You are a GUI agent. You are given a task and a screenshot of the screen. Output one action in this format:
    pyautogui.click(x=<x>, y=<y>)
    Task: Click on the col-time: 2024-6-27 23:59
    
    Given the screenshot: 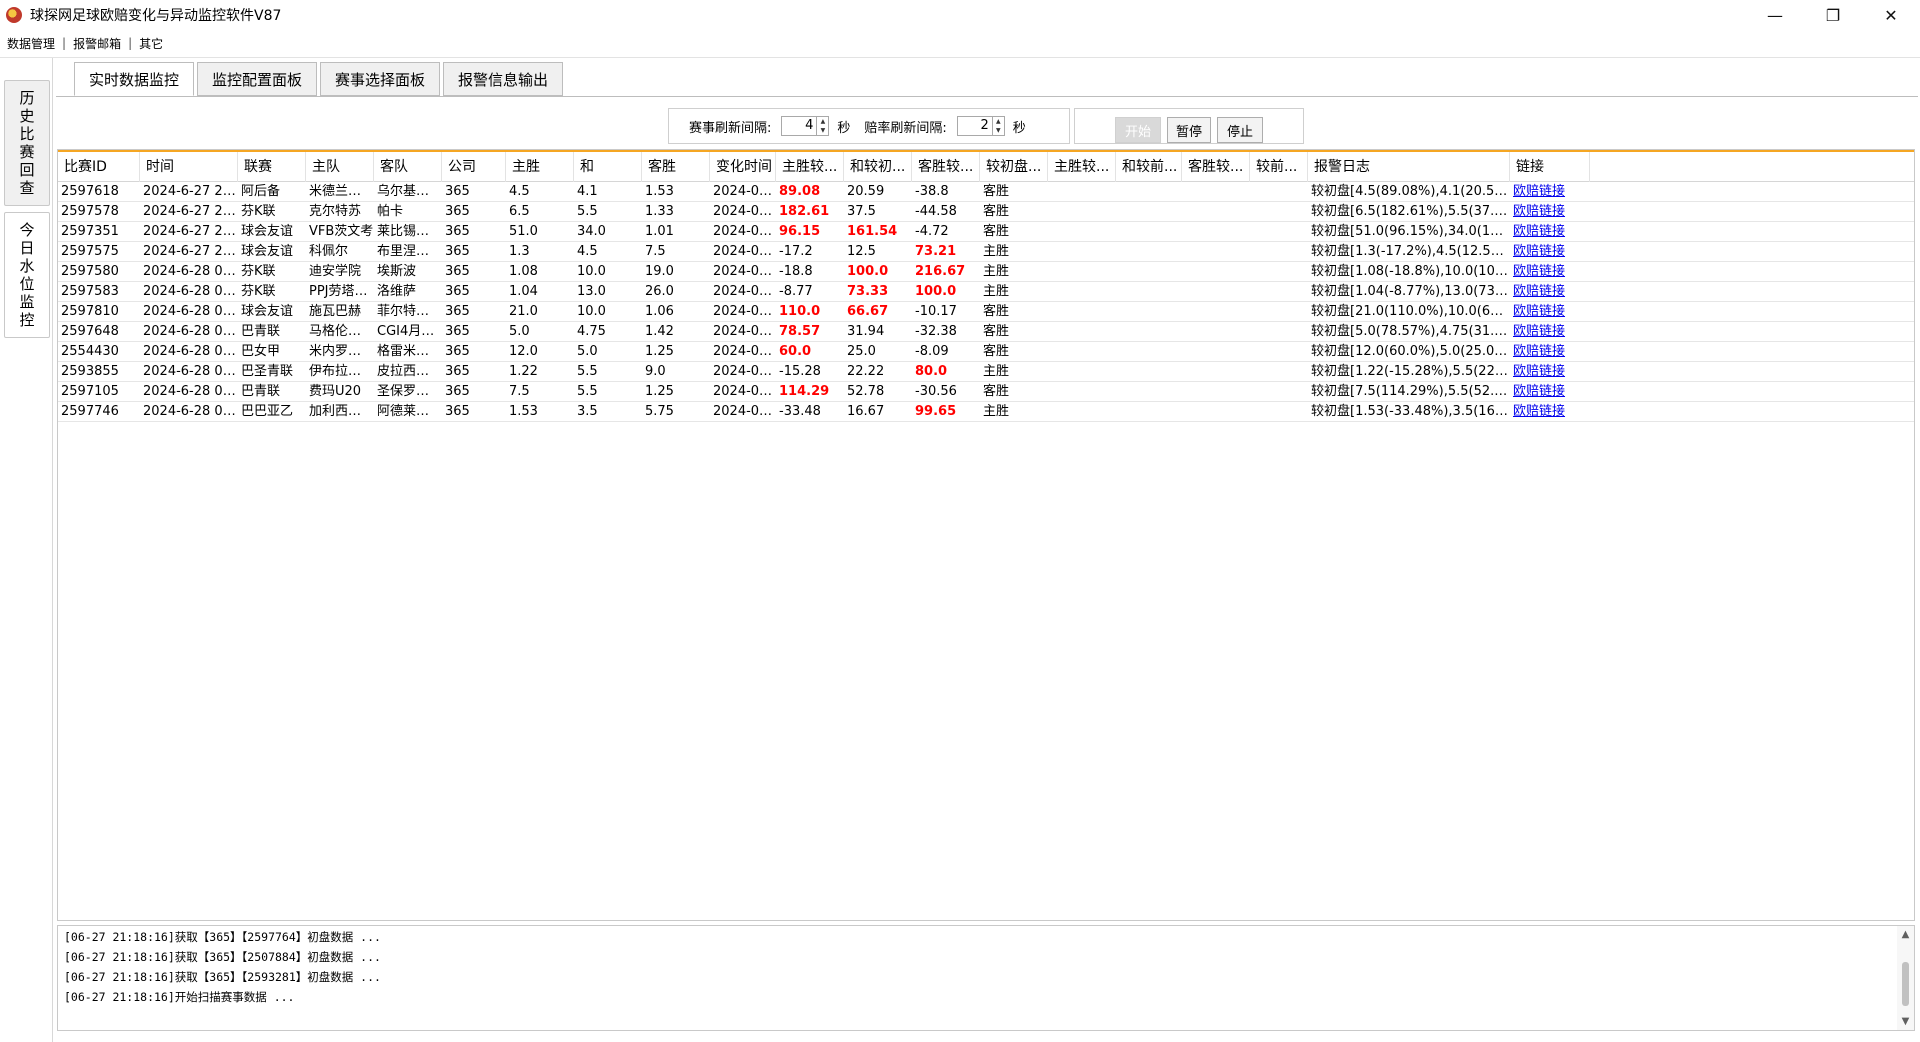 What is the action you would take?
    pyautogui.click(x=190, y=231)
    